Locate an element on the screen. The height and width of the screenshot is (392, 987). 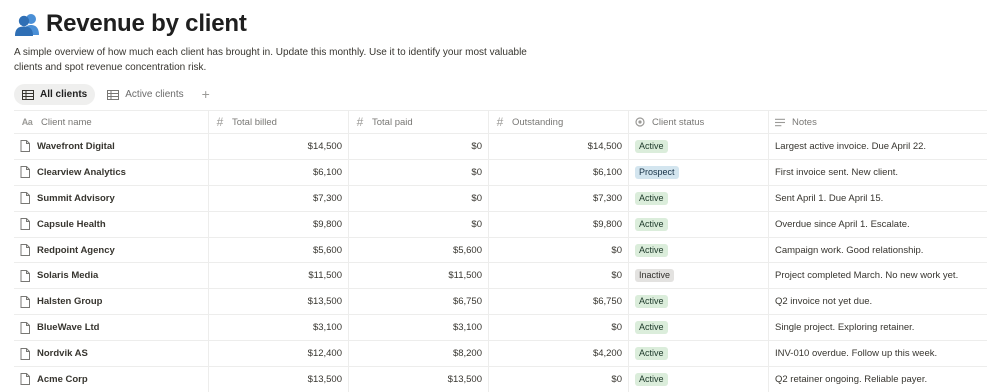
notes-cell: Largest active invoice. Due April 22. is located at coordinates (878, 146).